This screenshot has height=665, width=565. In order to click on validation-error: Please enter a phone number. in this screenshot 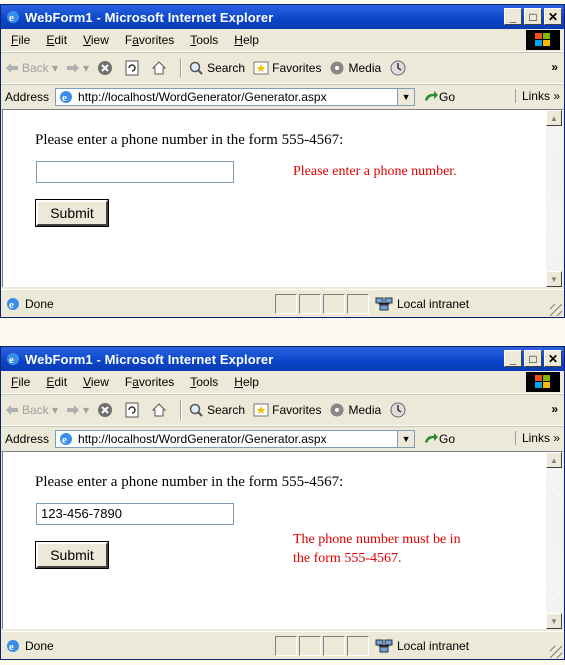, I will do `click(375, 171)`.